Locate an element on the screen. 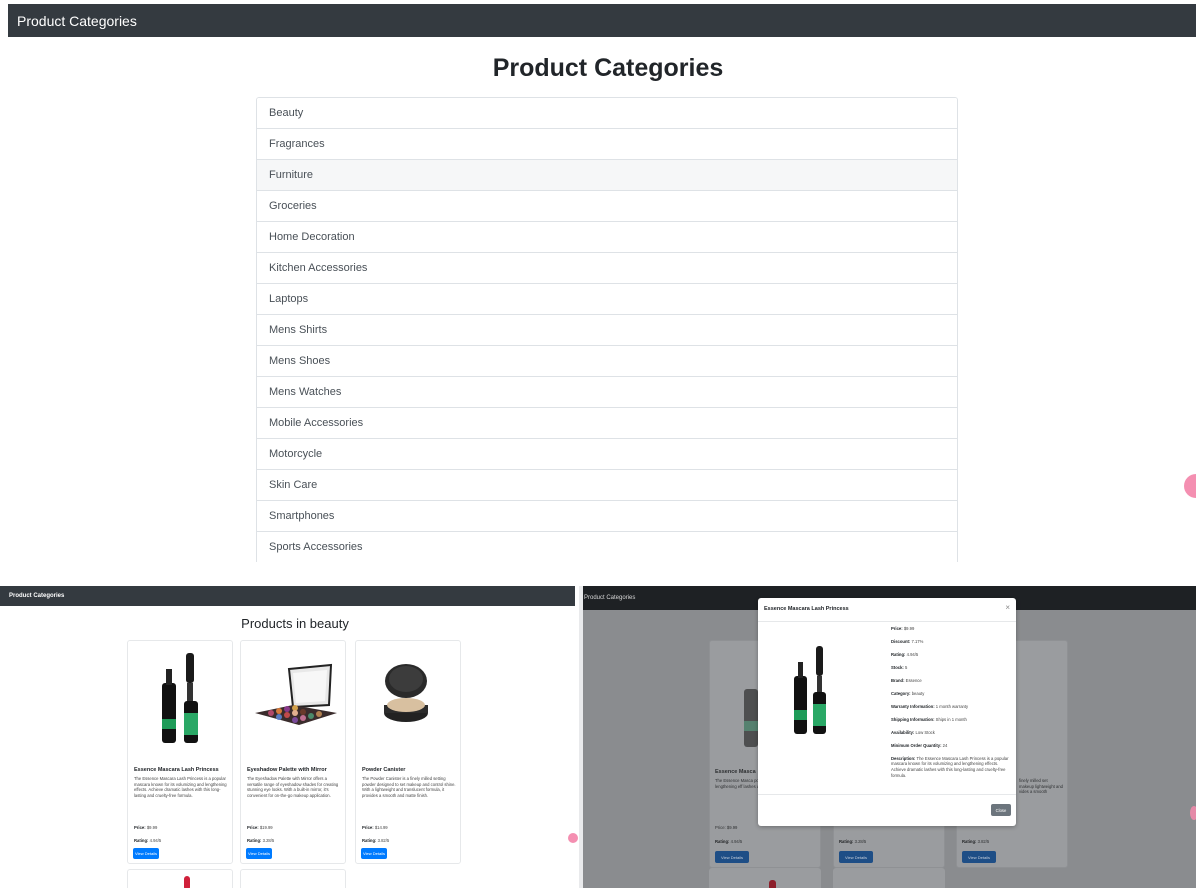 The image size is (1196, 888). category-label: Home Decoration is located at coordinates (312, 237).